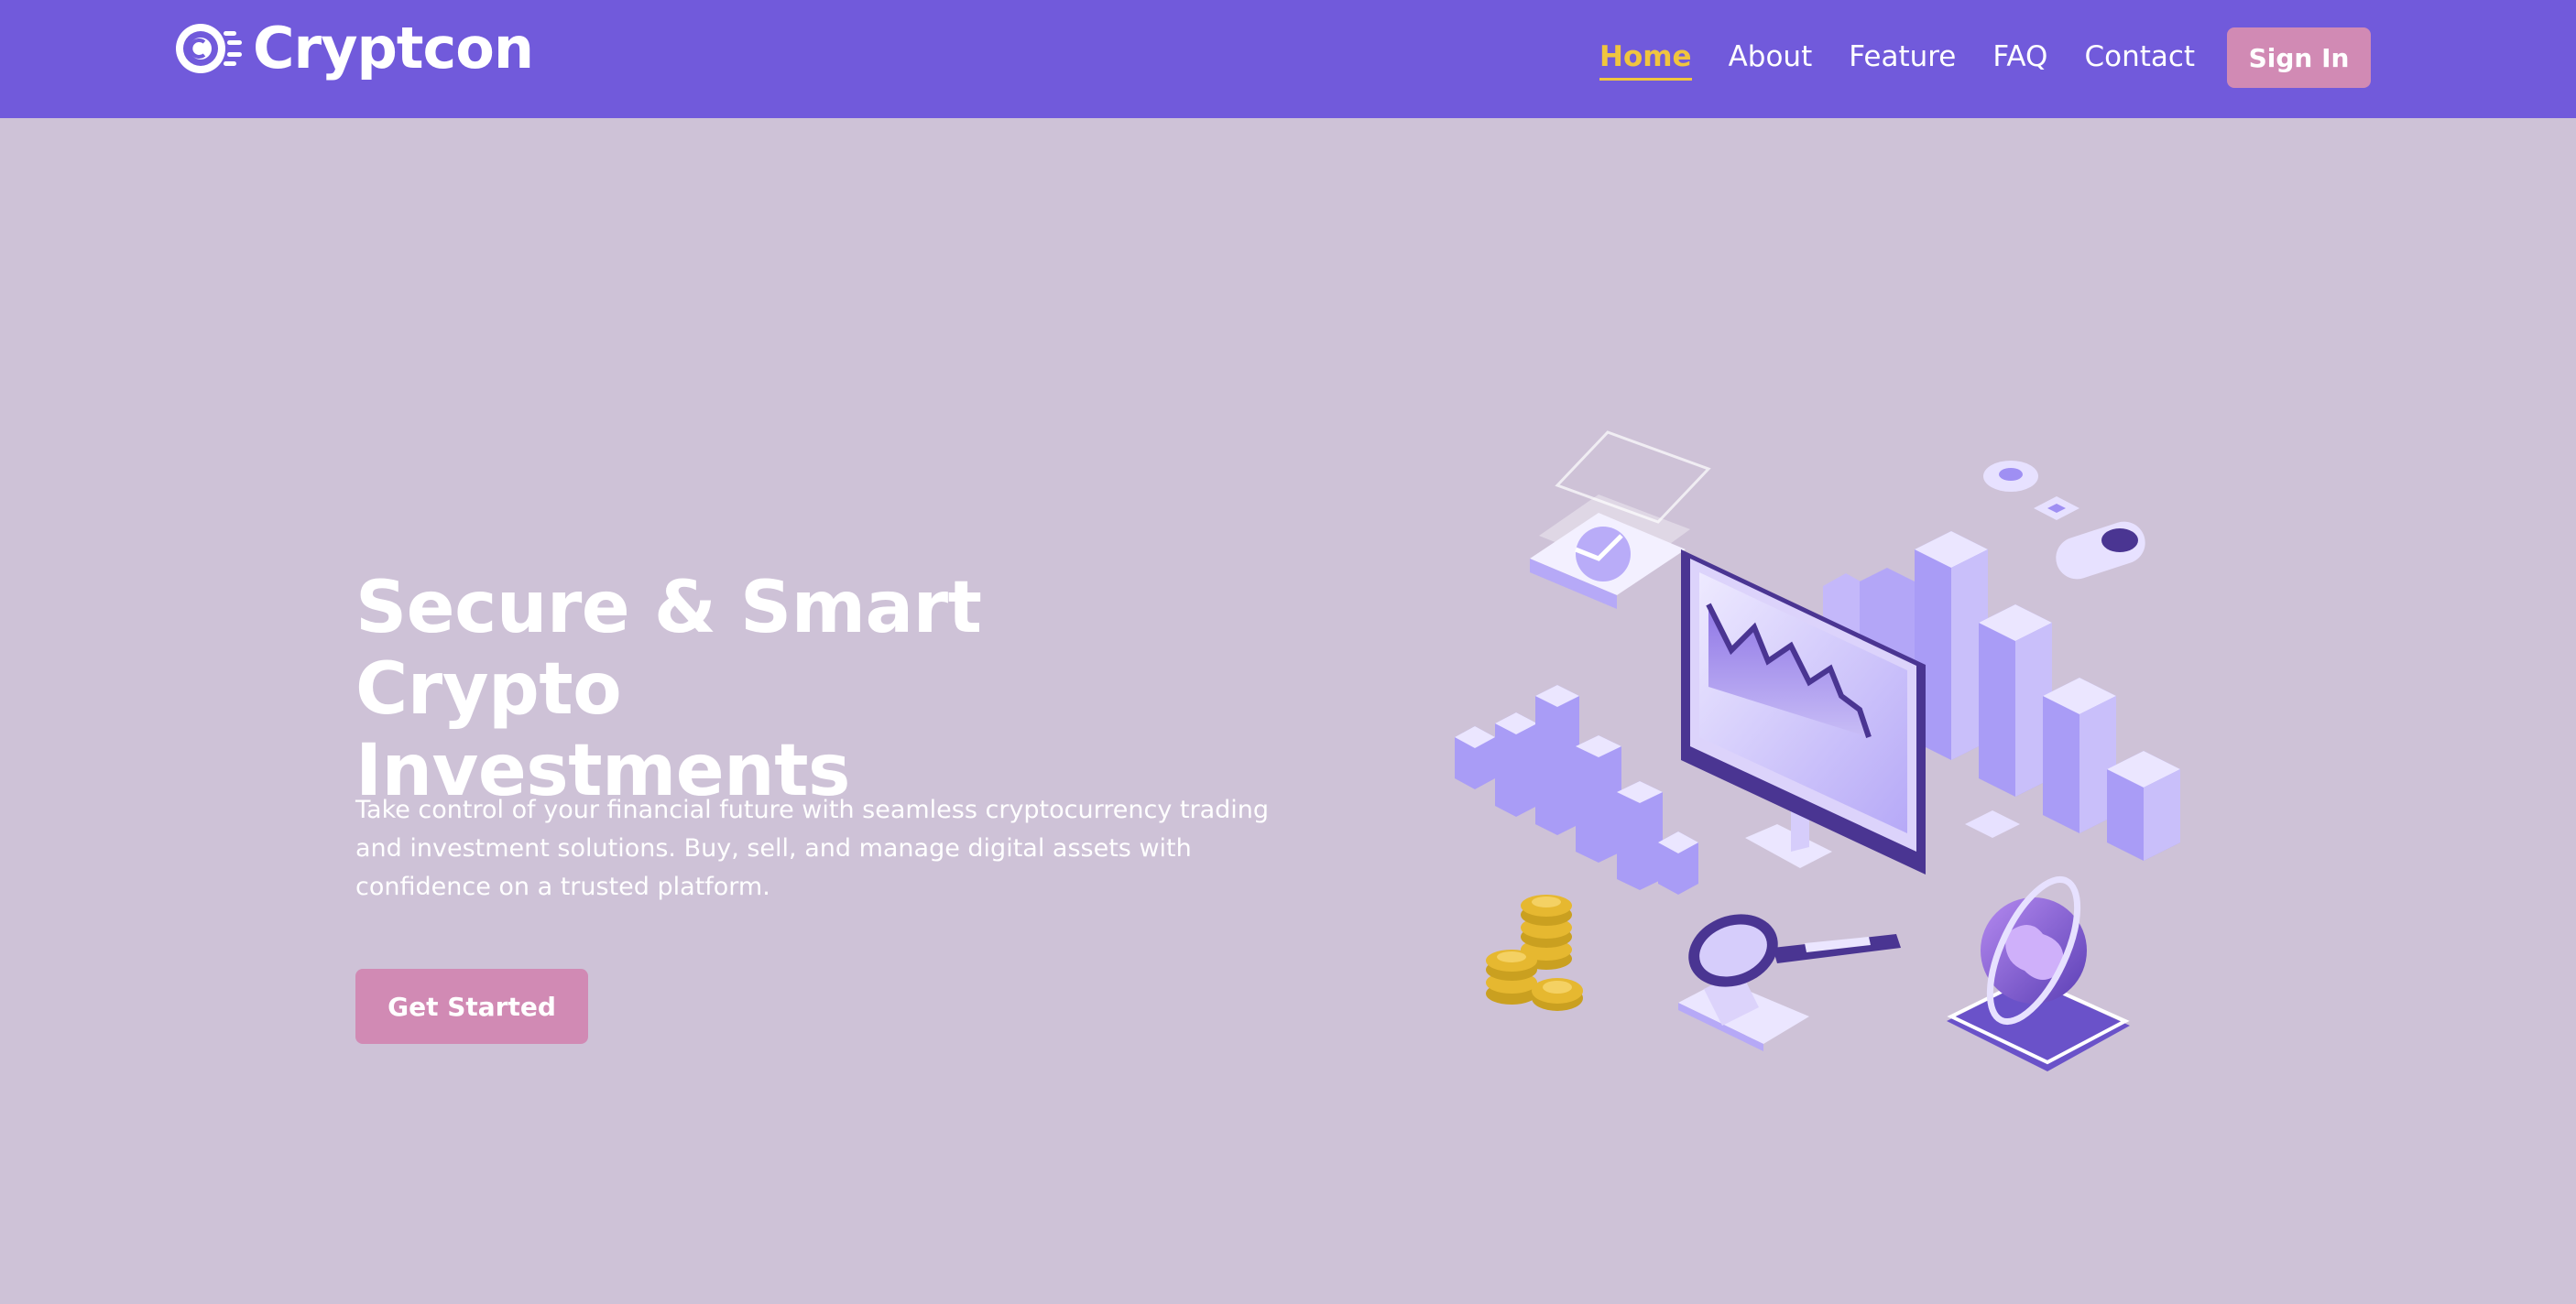 Image resolution: width=2576 pixels, height=1304 pixels. I want to click on nav-link-contact: Contact, so click(2140, 57).